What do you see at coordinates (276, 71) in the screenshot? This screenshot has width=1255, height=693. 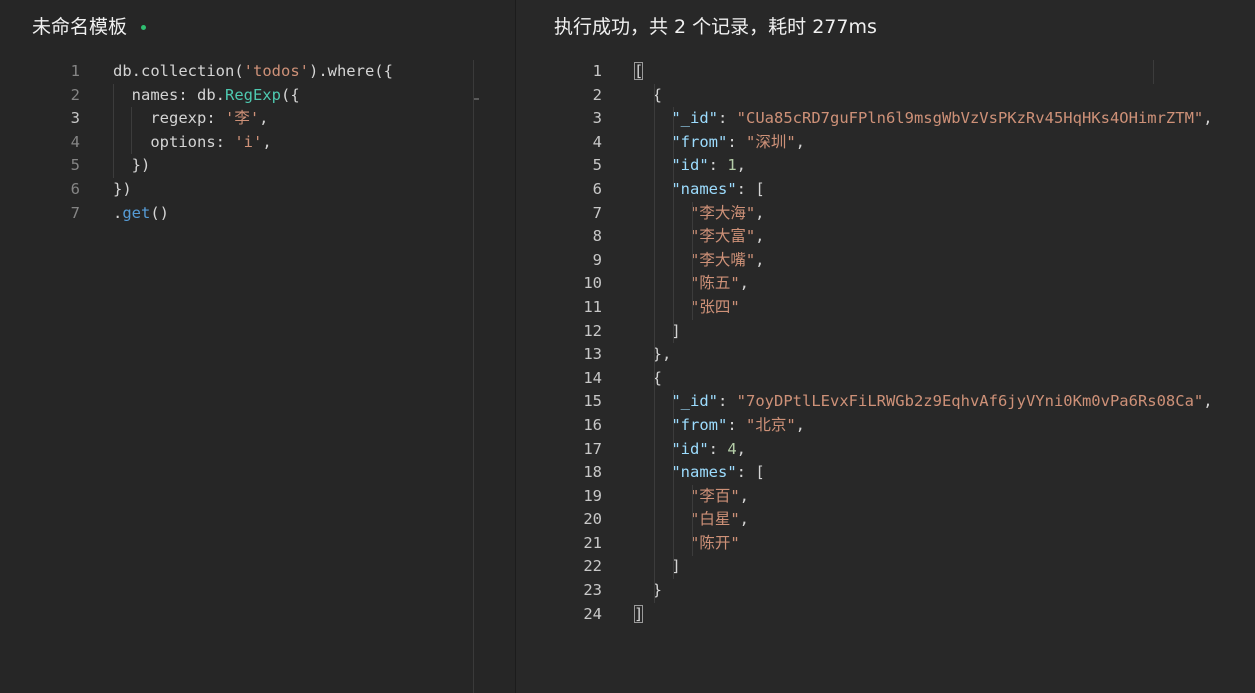 I see `code-token: 'todos'` at bounding box center [276, 71].